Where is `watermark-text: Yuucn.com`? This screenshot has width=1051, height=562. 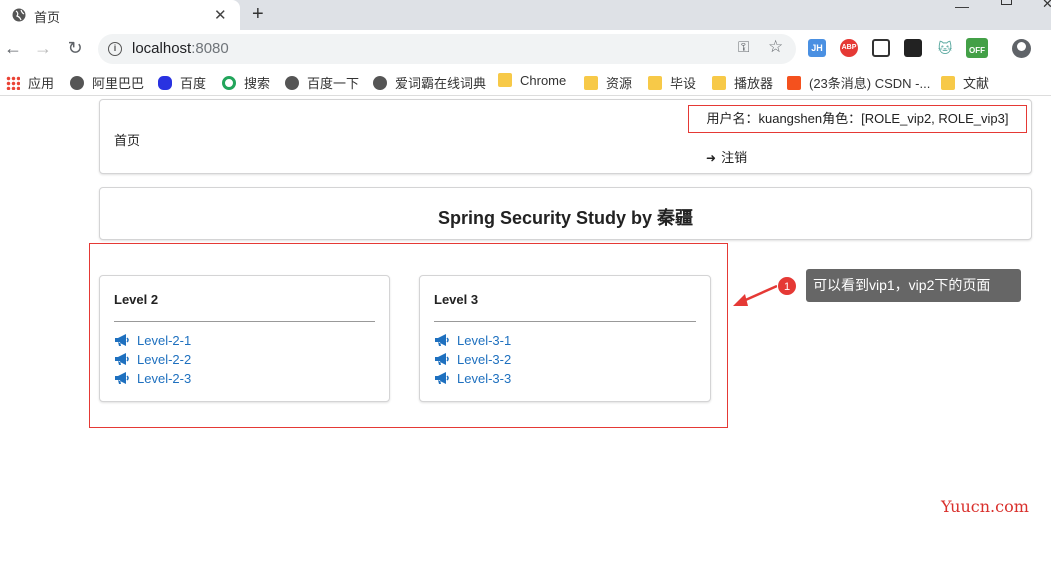
watermark-text: Yuucn.com is located at coordinates (985, 506).